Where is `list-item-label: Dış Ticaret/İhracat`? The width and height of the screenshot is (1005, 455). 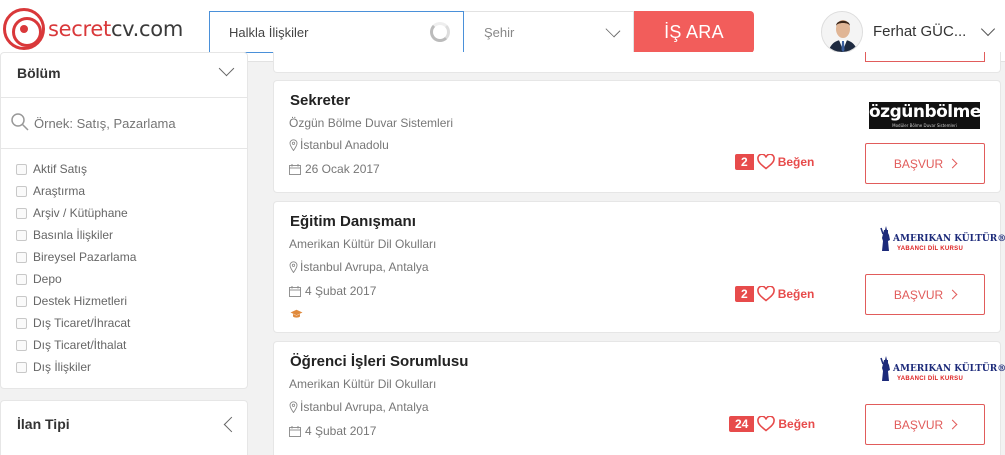 list-item-label: Dış Ticaret/İhracat is located at coordinates (82, 323).